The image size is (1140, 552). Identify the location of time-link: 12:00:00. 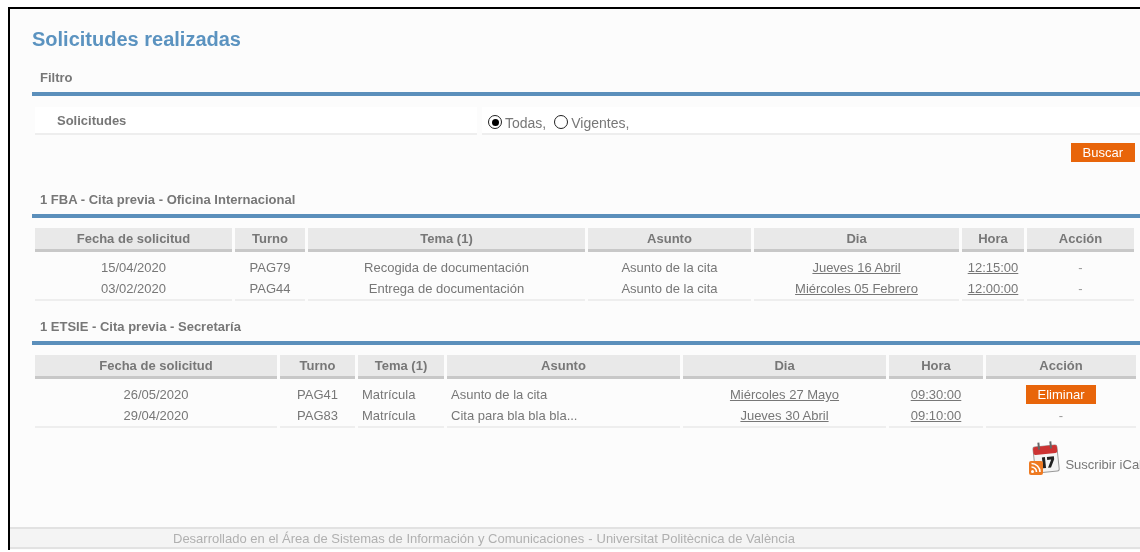
(993, 288).